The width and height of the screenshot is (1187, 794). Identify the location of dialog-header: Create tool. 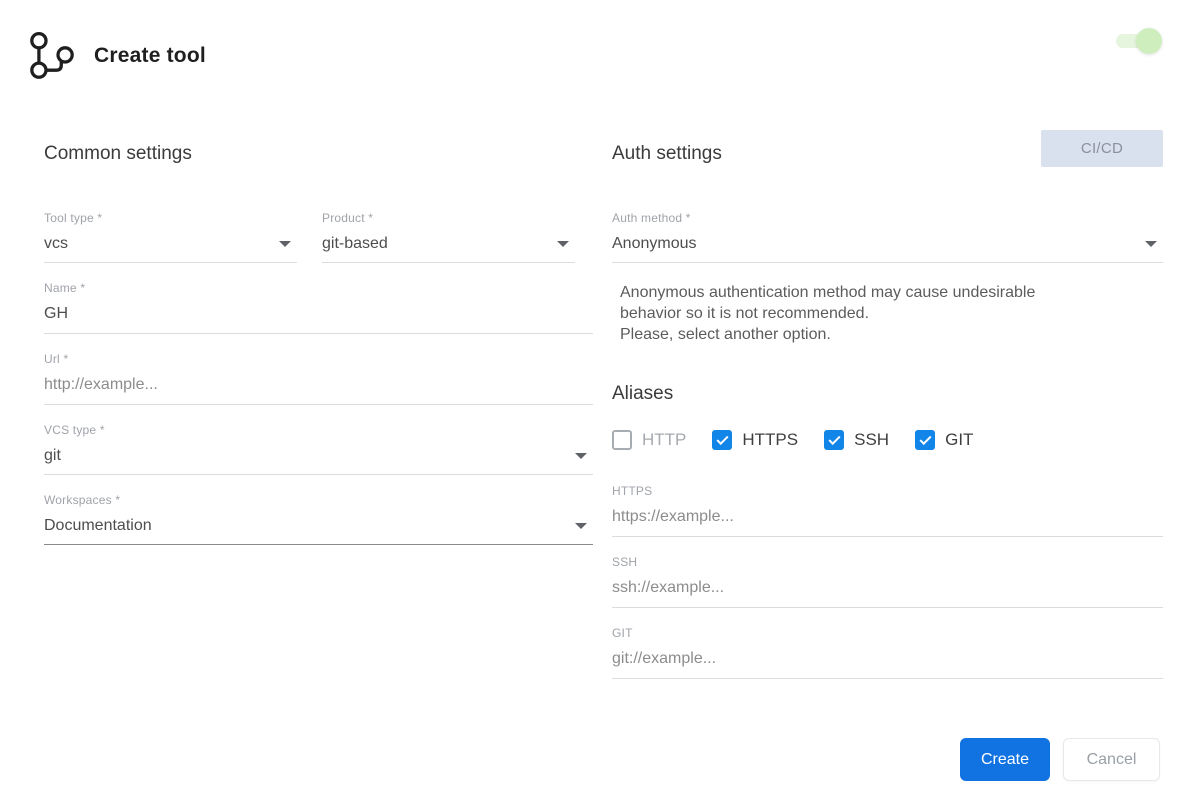
(117, 56).